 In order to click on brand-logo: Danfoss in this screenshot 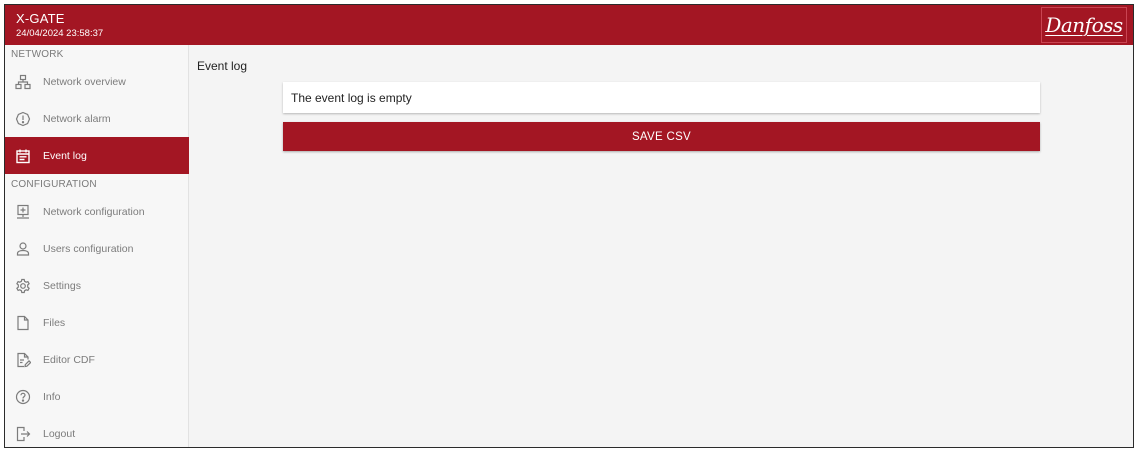, I will do `click(1084, 25)`.